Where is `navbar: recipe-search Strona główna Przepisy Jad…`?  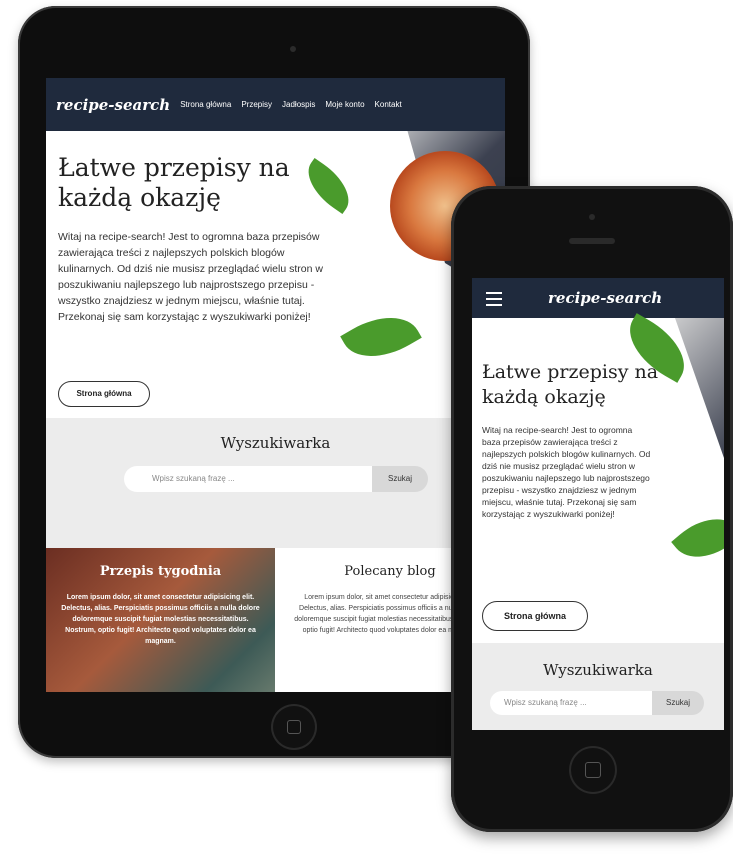 navbar: recipe-search Strona główna Przepisy Jad… is located at coordinates (275, 104).